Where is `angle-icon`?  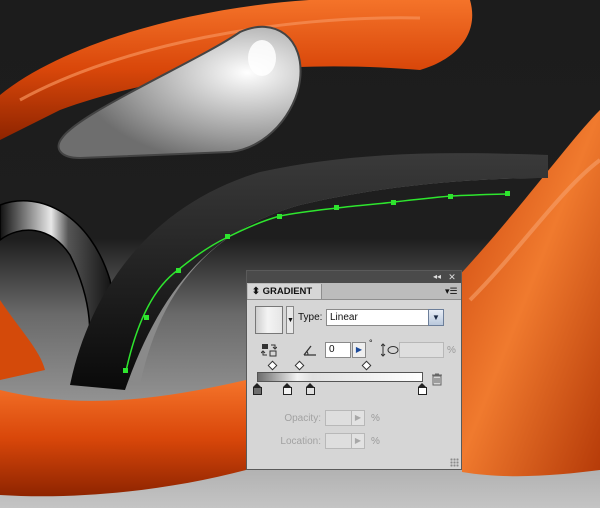
angle-icon is located at coordinates (309, 350).